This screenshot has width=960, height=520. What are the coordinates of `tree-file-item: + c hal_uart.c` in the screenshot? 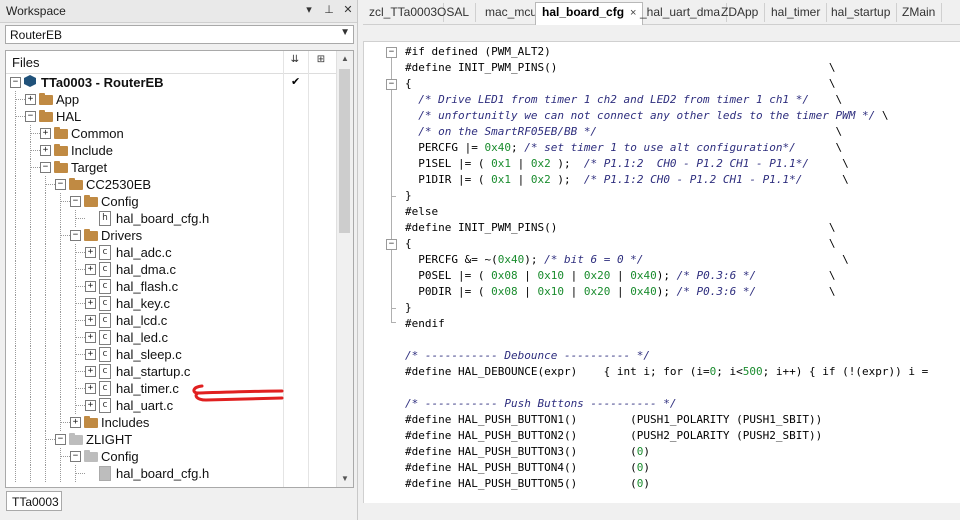 It's located at (172, 405).